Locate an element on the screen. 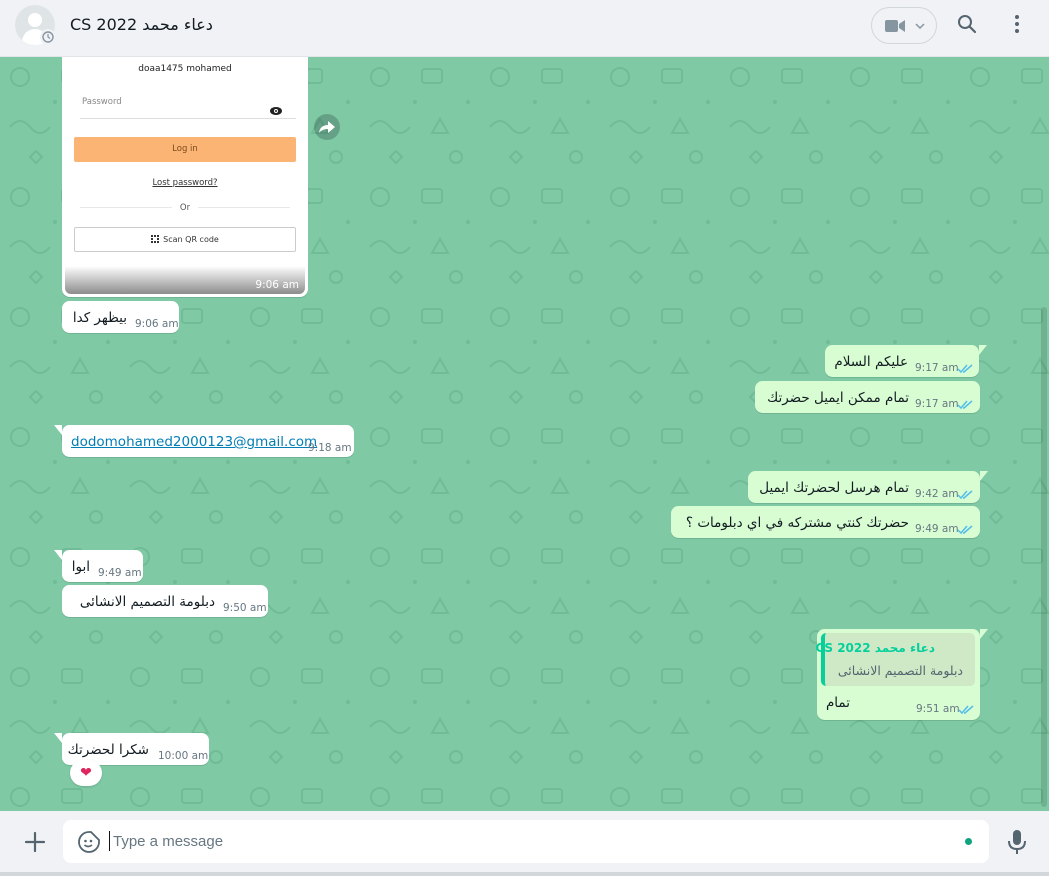  video-camera-icon is located at coordinates (895, 25).